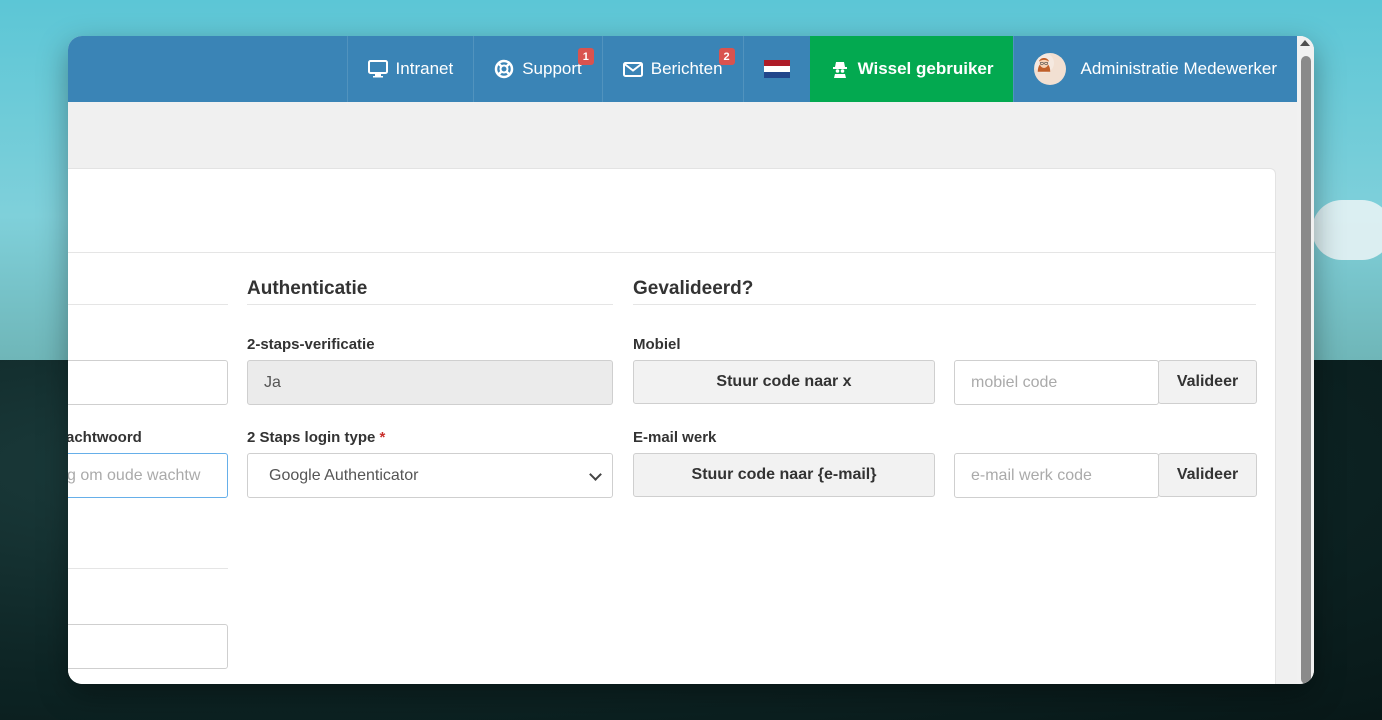  What do you see at coordinates (595, 474) in the screenshot?
I see `chevron-down-icon` at bounding box center [595, 474].